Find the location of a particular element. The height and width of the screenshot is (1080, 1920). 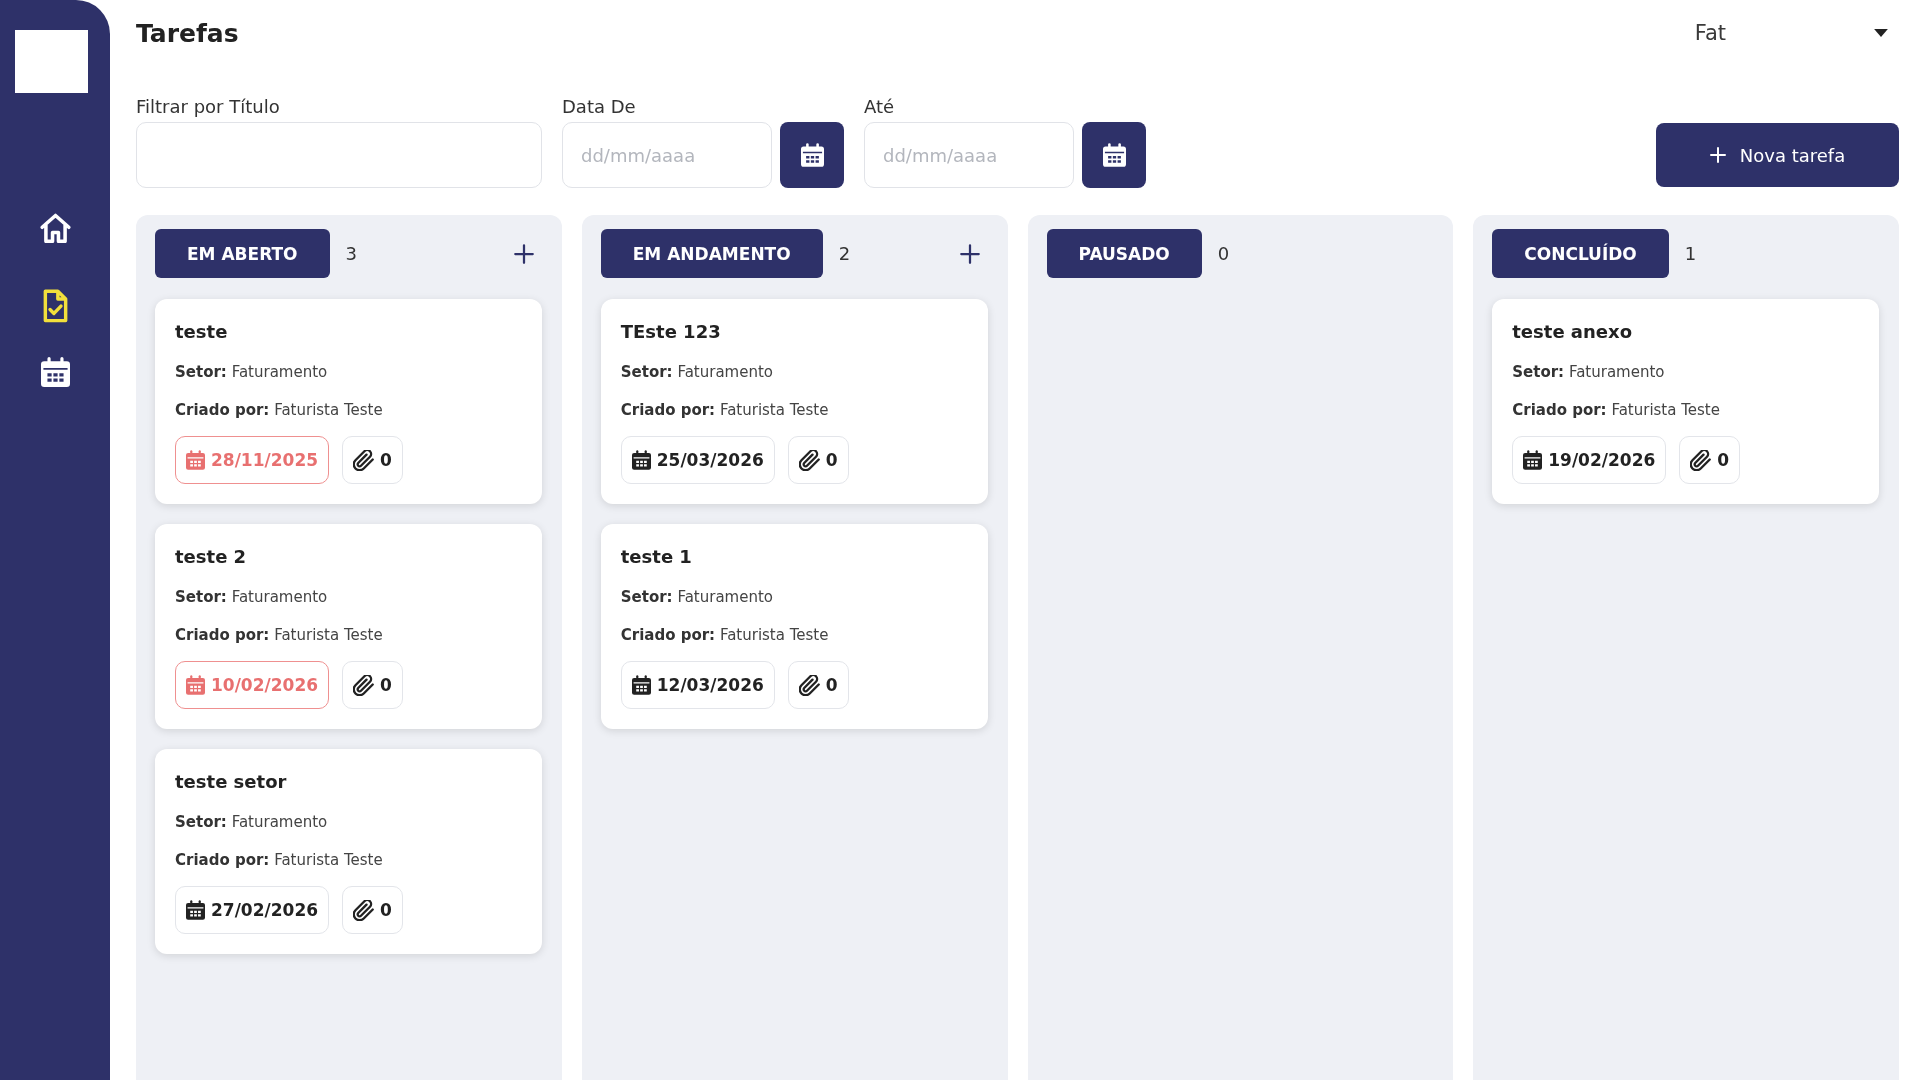

due-date: 10/02/2026 is located at coordinates (265, 685).